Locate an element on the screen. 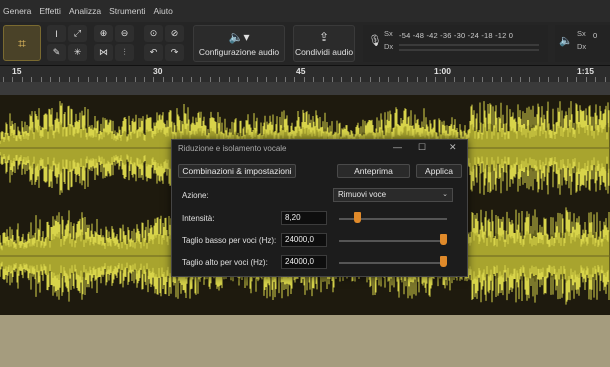  menu-genera: Genera is located at coordinates (17, 11).